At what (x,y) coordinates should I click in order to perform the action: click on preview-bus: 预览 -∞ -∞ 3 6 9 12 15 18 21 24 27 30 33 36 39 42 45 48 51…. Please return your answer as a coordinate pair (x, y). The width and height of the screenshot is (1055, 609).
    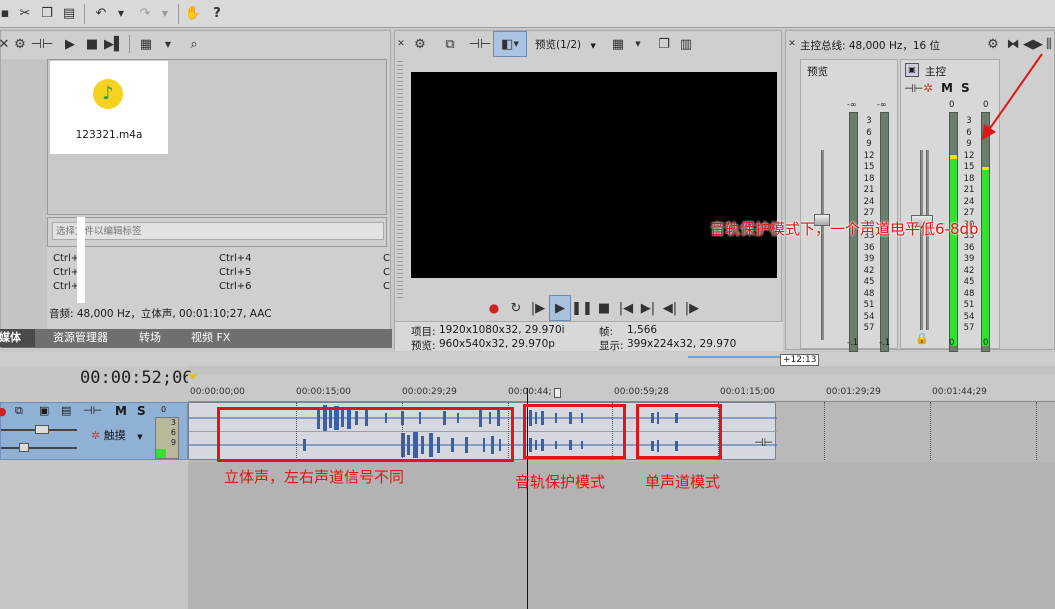
    Looking at the image, I should click on (849, 205).